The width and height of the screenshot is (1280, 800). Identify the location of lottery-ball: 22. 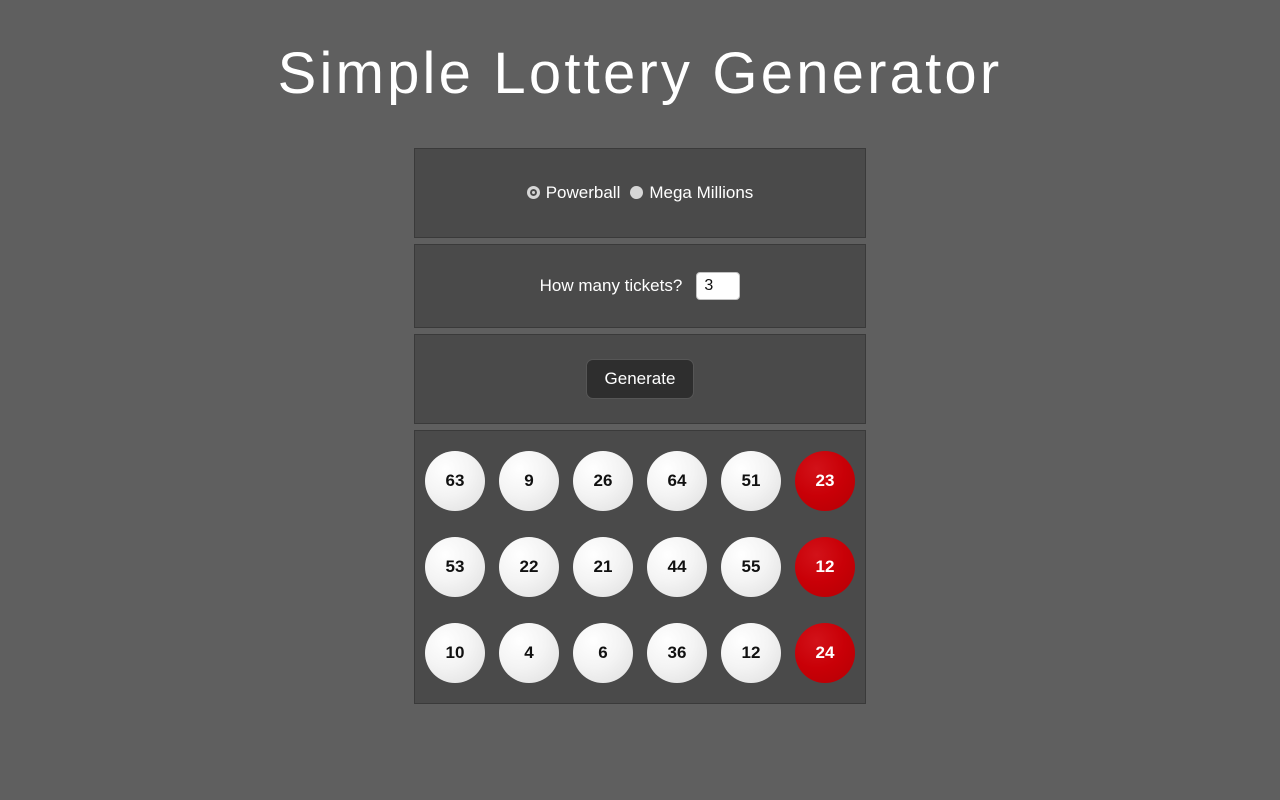
(529, 566).